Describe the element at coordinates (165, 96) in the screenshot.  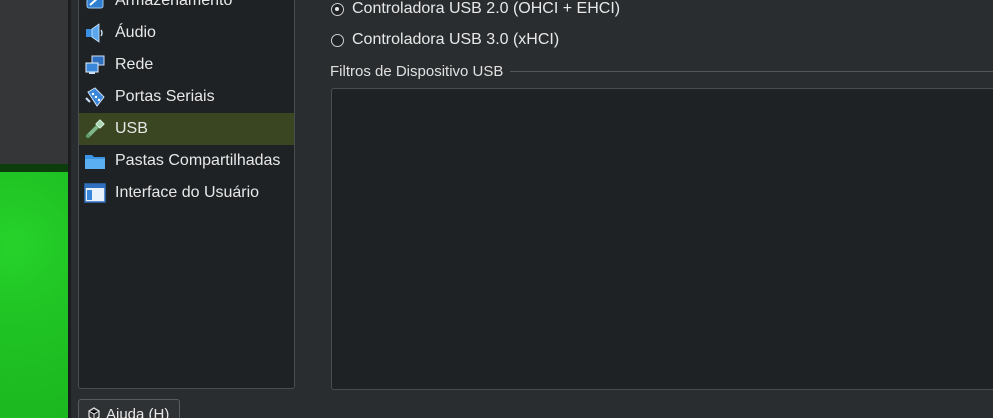
I see `sidebar-item-label: Portas Seriais` at that location.